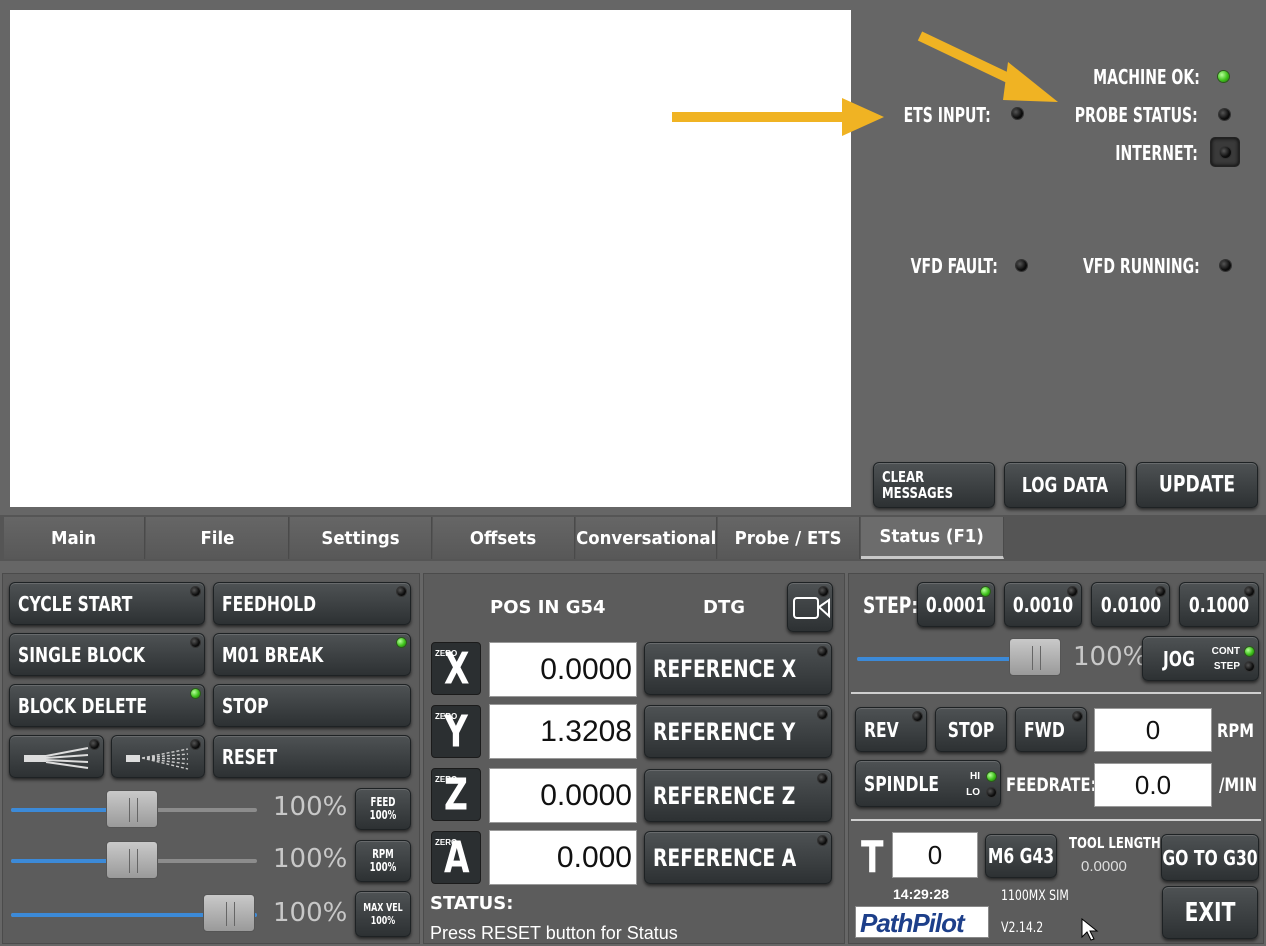  I want to click on feed-percent: 100%, so click(310, 807).